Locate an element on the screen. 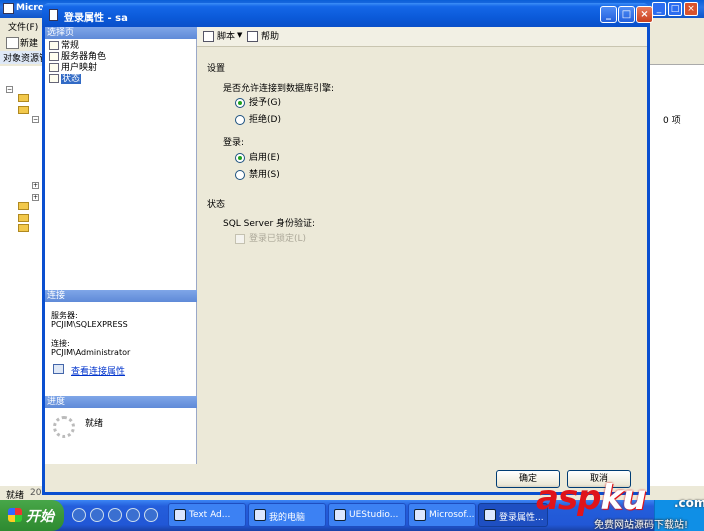 The width and height of the screenshot is (704, 531). checkbox-icon is located at coordinates (240, 239).